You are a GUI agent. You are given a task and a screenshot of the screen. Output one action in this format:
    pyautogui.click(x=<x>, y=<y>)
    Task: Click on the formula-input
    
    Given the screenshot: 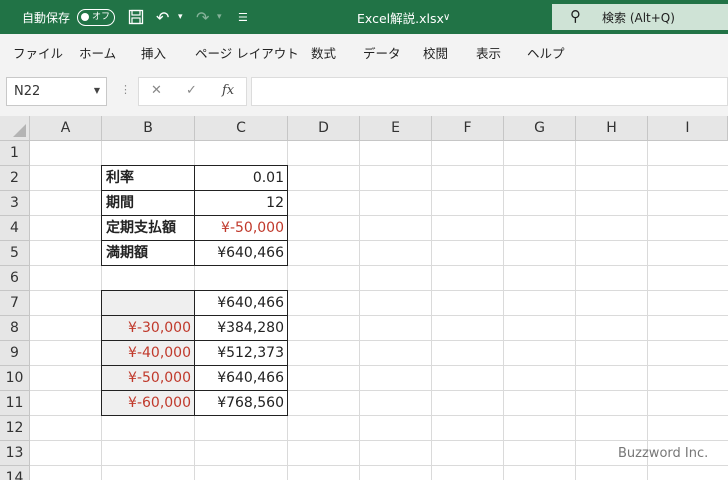 What is the action you would take?
    pyautogui.click(x=489, y=91)
    